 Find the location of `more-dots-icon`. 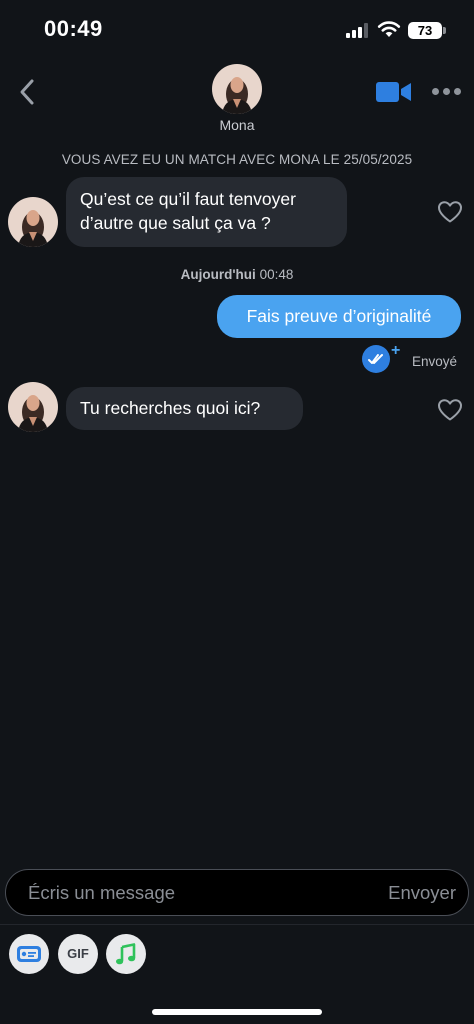

more-dots-icon is located at coordinates (447, 92).